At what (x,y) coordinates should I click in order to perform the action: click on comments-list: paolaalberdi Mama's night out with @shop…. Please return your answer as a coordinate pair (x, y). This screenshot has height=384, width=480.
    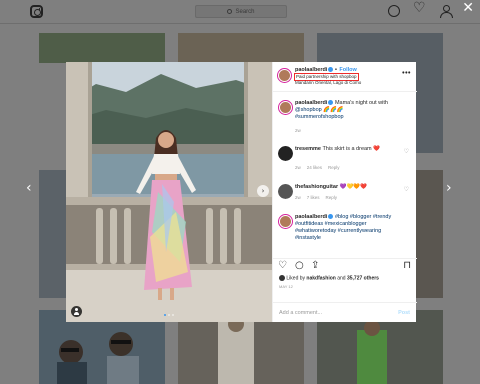
    Looking at the image, I should click on (345, 173).